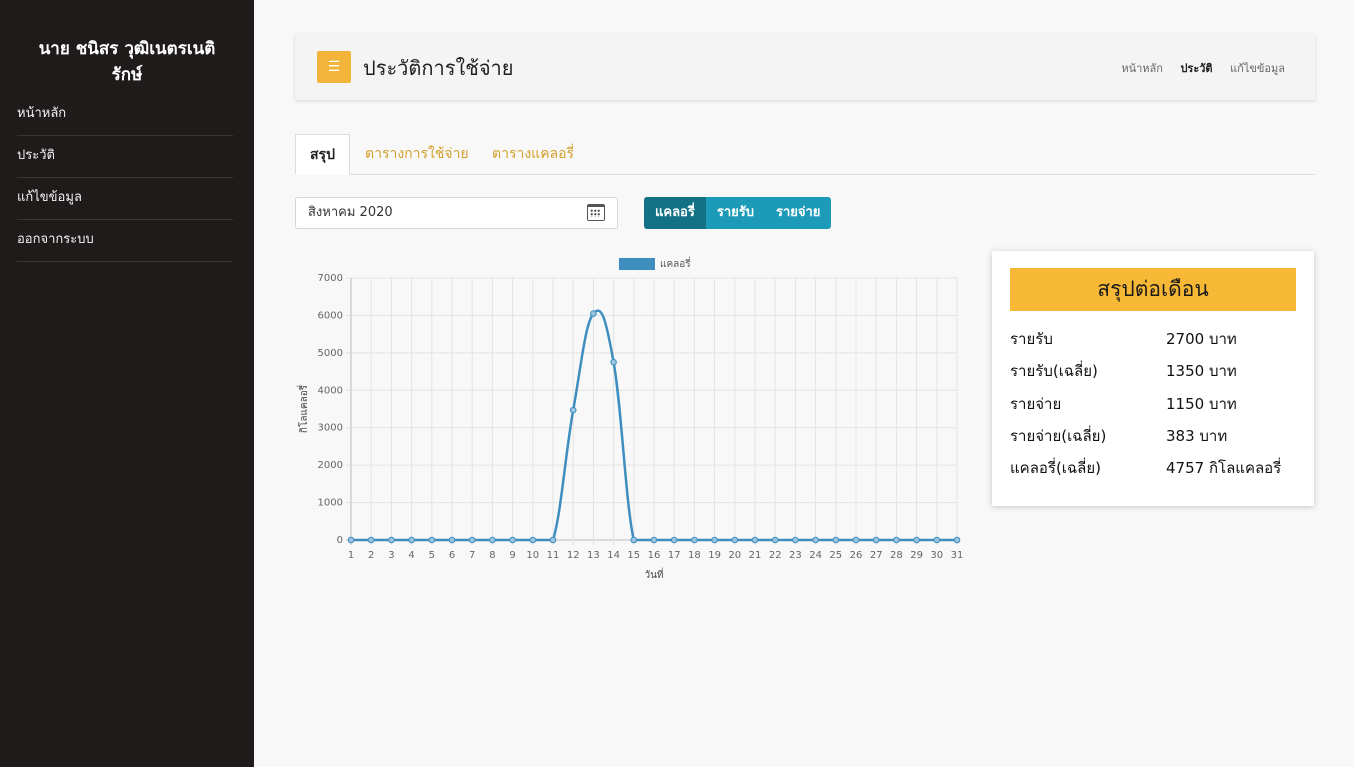 The height and width of the screenshot is (767, 1354). What do you see at coordinates (675, 263) in the screenshot?
I see `legend-label: แคลอรี่` at bounding box center [675, 263].